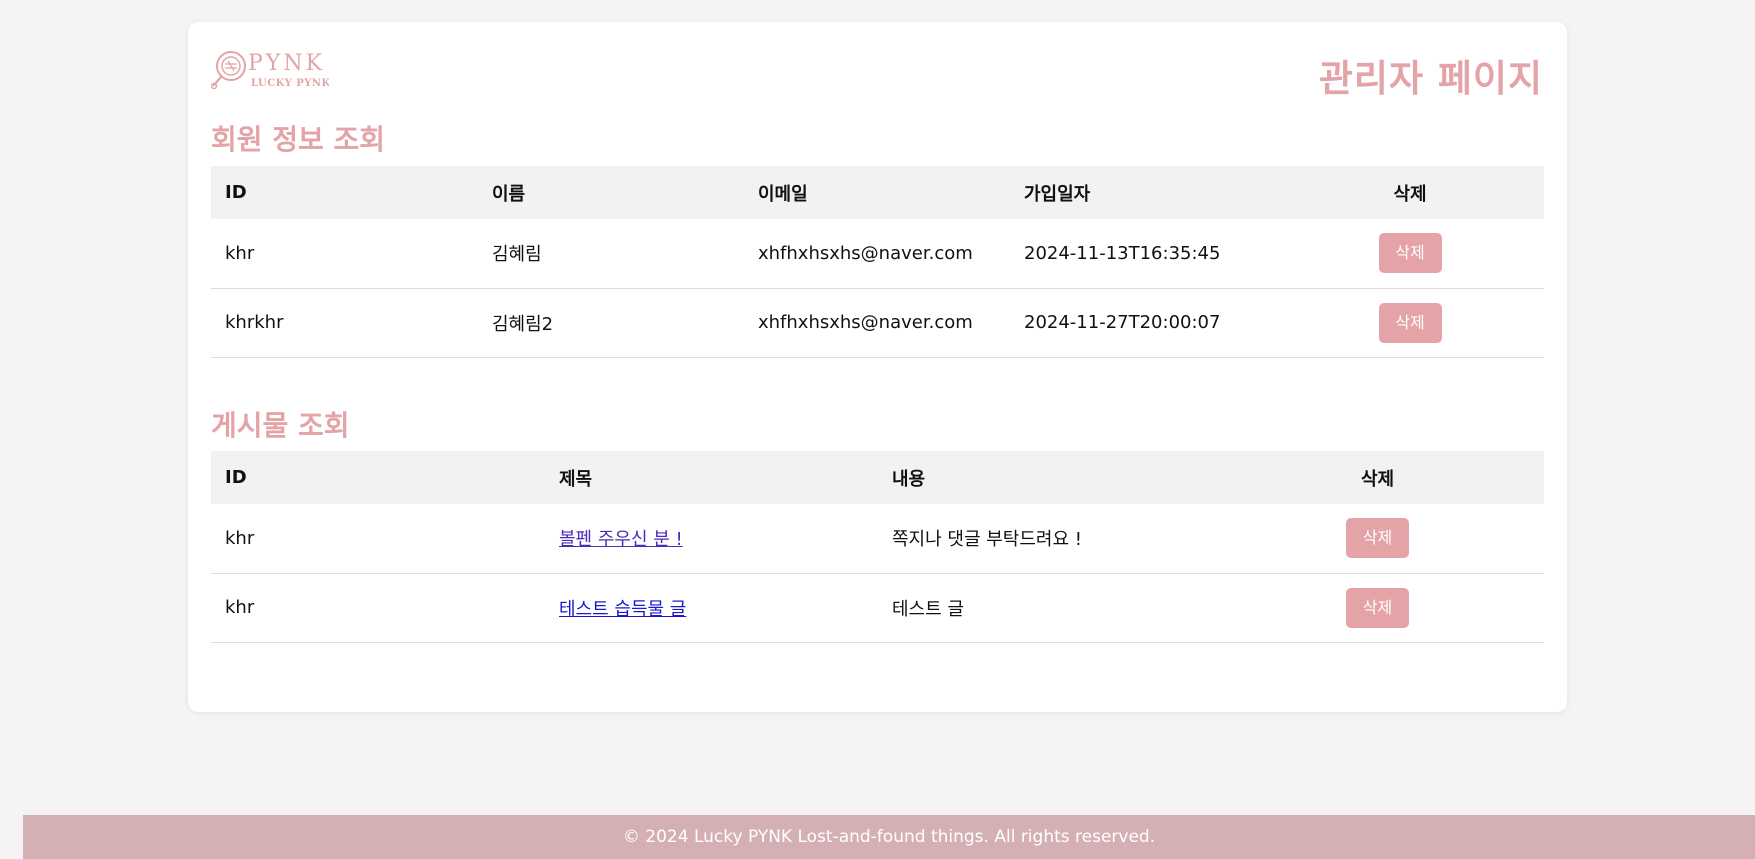  What do you see at coordinates (280, 425) in the screenshot?
I see `post-section-title: 게시물 조회` at bounding box center [280, 425].